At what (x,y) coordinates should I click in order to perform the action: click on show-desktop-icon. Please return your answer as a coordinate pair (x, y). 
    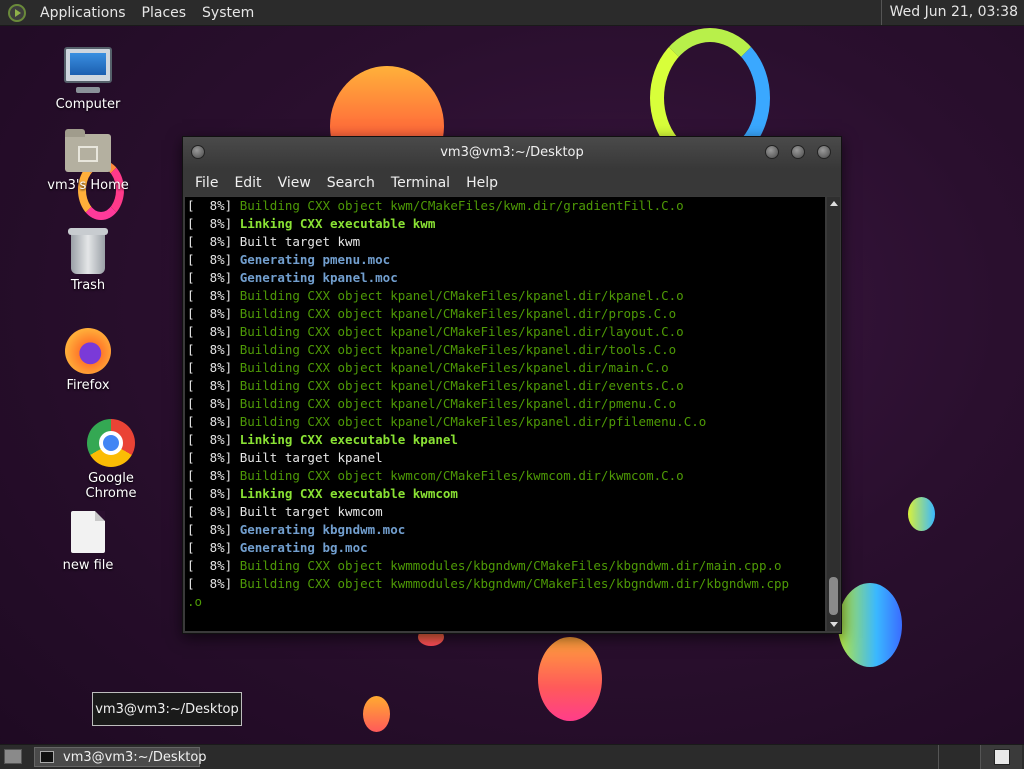
    Looking at the image, I should click on (13, 756).